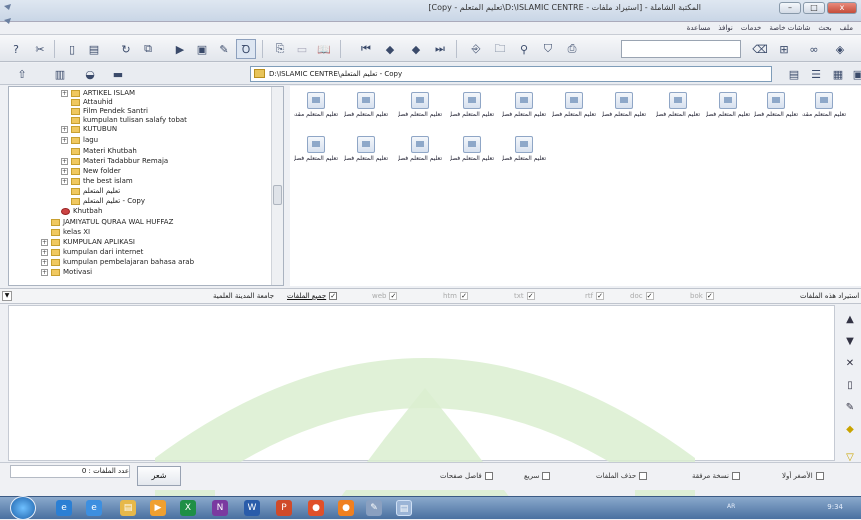 This screenshot has width=861, height=520. What do you see at coordinates (850, 386) in the screenshot?
I see `page-icon: ▯` at bounding box center [850, 386].